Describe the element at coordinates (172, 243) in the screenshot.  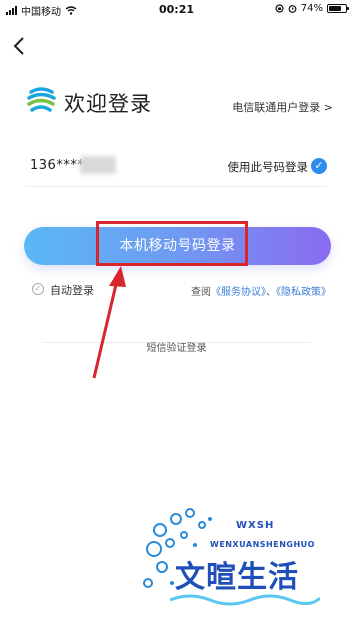
I see `highlight-box` at that location.